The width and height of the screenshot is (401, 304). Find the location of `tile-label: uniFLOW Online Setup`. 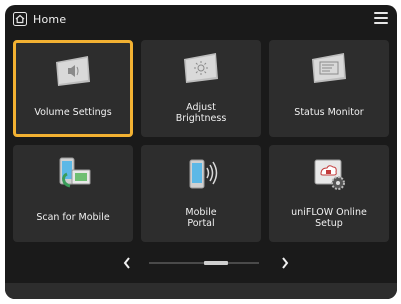

tile-label: uniFLOW Online Setup is located at coordinates (329, 217).